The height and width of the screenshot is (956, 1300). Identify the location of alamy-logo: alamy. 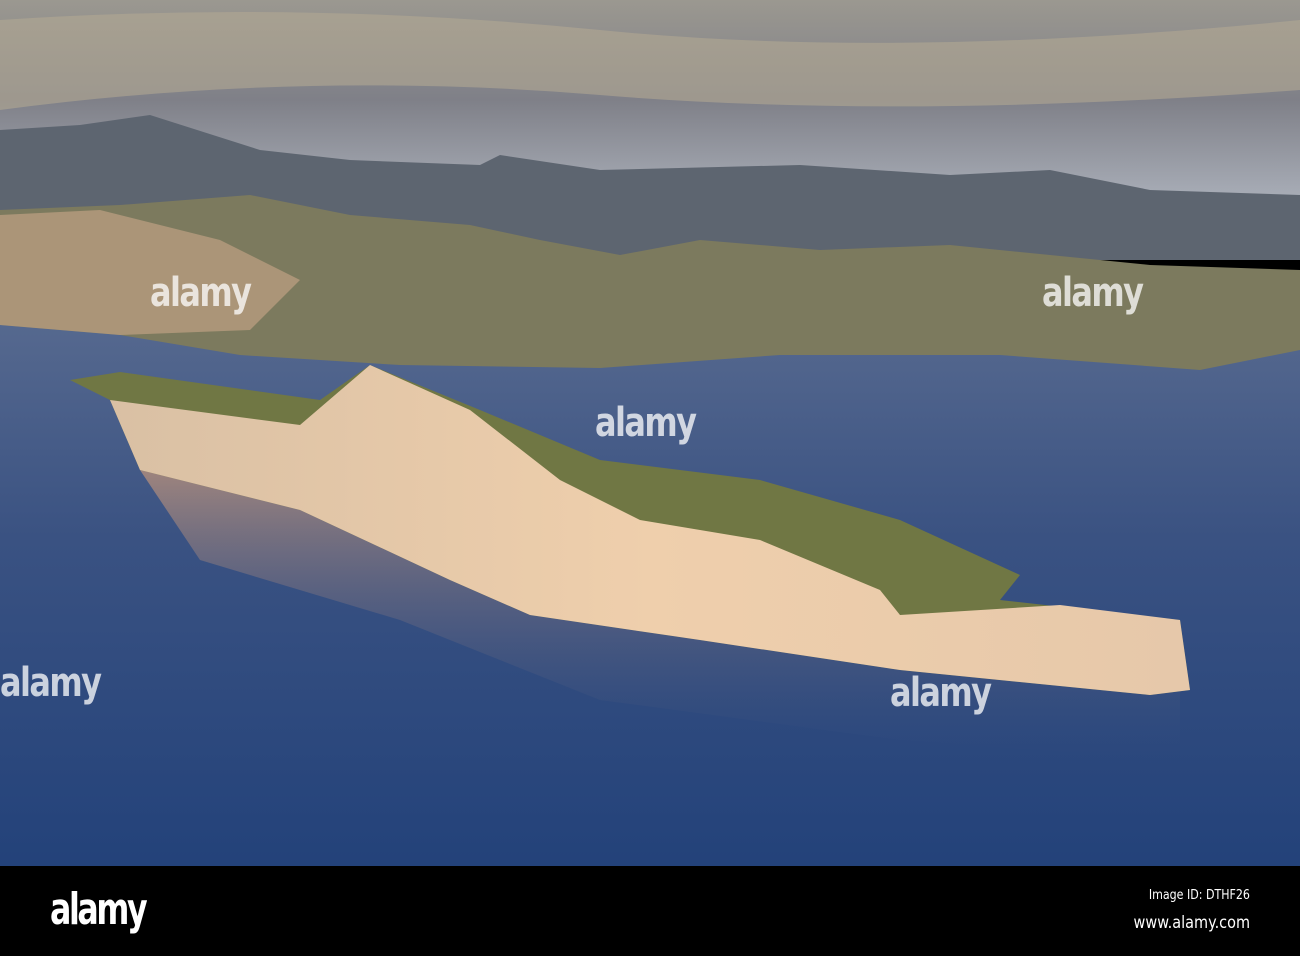
(99, 909).